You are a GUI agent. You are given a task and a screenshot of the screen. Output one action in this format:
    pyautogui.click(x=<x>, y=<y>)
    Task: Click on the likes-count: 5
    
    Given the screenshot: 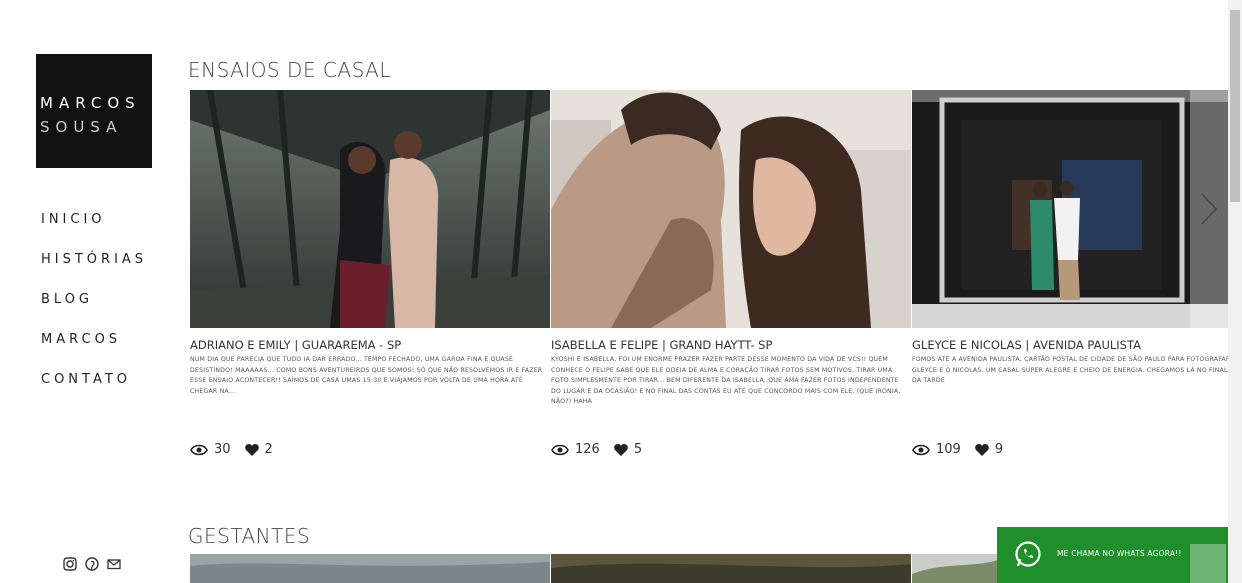 What is the action you would take?
    pyautogui.click(x=638, y=449)
    